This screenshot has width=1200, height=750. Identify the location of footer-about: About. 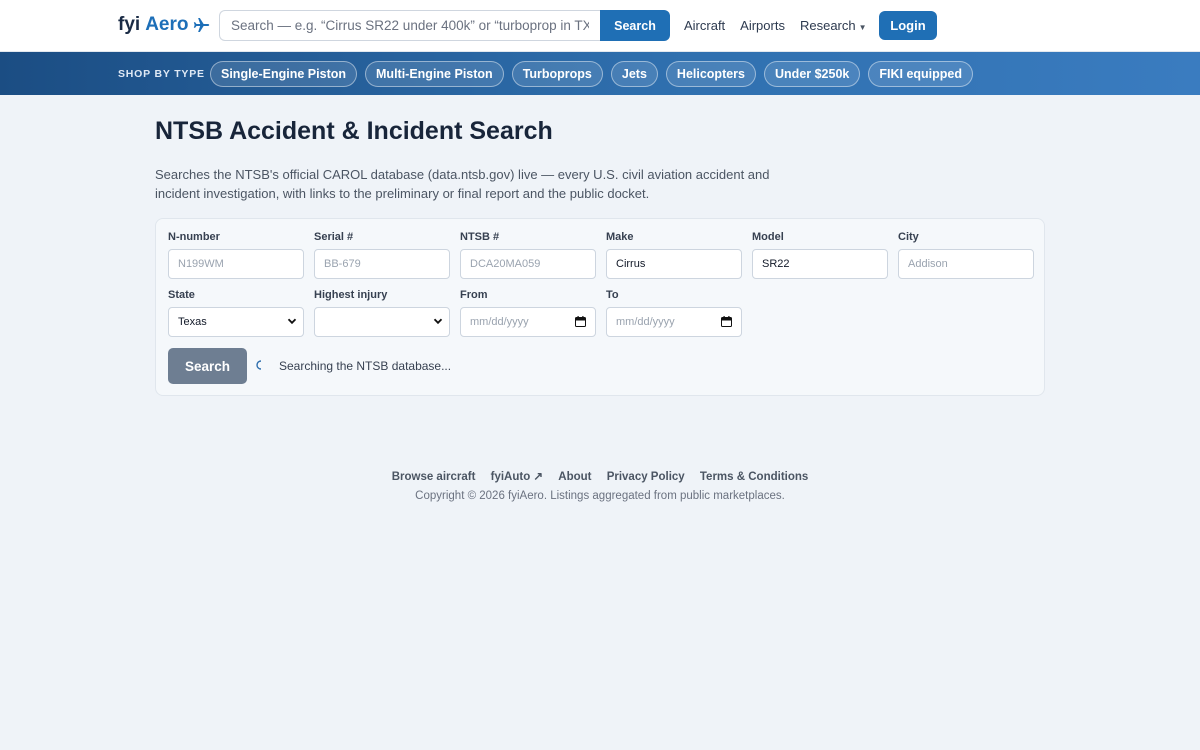
(574, 477).